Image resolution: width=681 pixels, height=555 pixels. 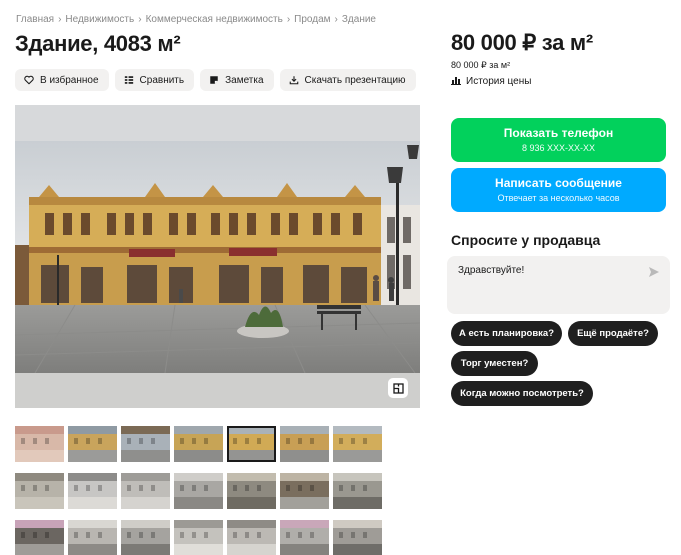 I want to click on breadcrumb-item: Главная, so click(x=35, y=19).